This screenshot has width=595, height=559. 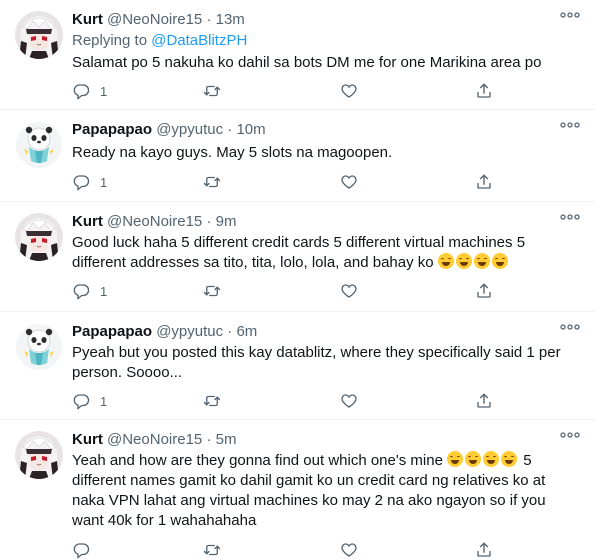 What do you see at coordinates (226, 439) in the screenshot?
I see `tweet-timestamp: 5m` at bounding box center [226, 439].